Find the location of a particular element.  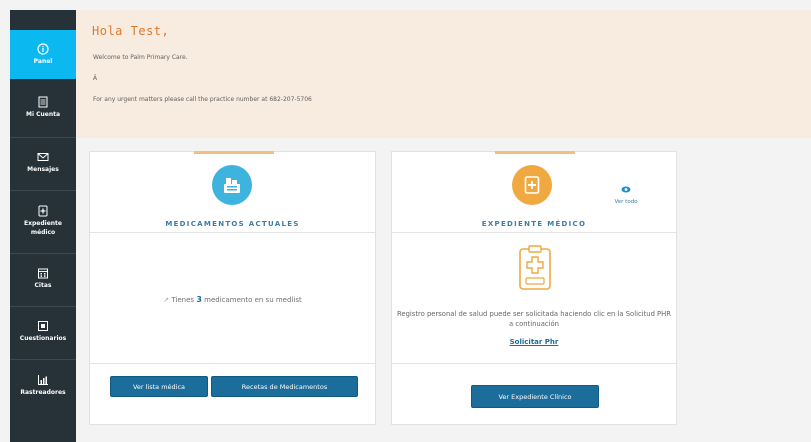

sidebar-item-panel: Panel is located at coordinates (43, 54).